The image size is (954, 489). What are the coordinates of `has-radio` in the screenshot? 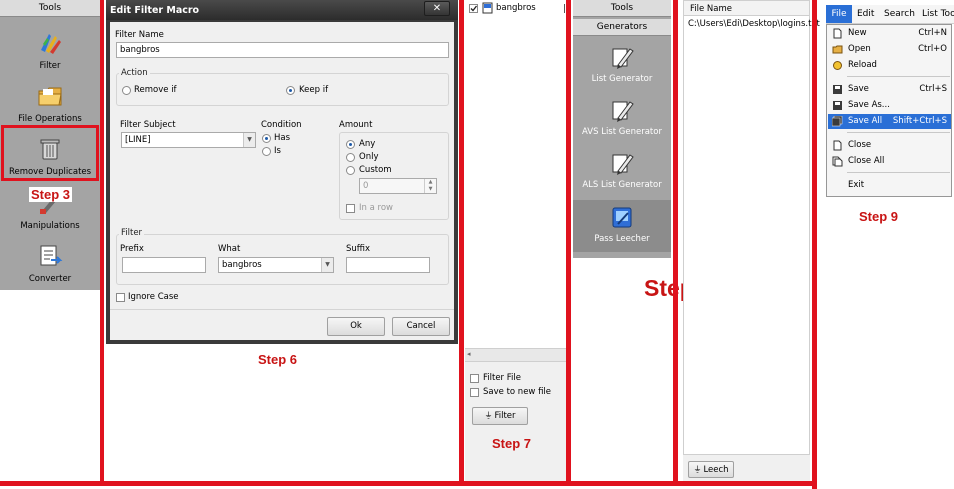 It's located at (266, 138).